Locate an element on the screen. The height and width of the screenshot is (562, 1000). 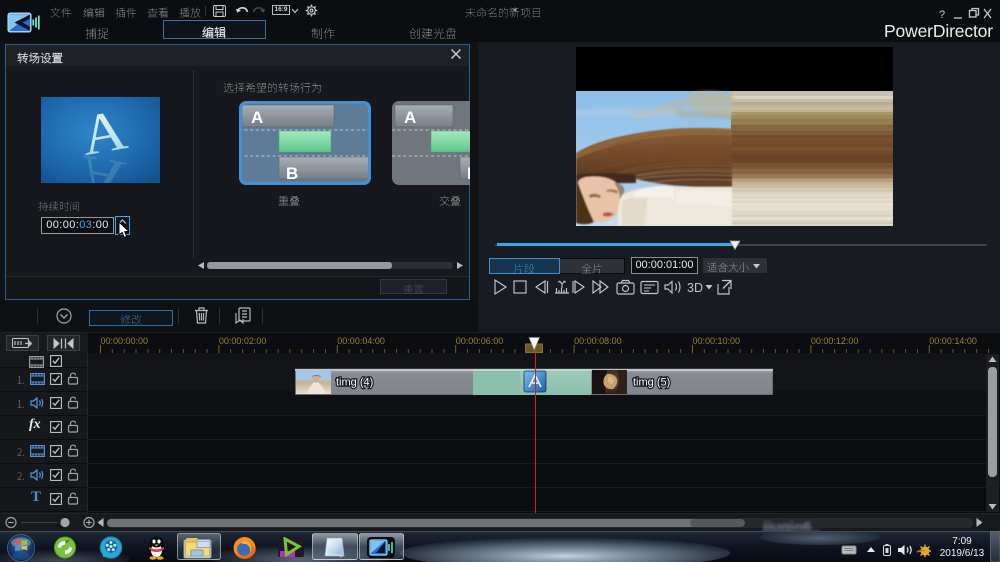
svg-text: 00:00:00:00 is located at coordinates (125, 341).